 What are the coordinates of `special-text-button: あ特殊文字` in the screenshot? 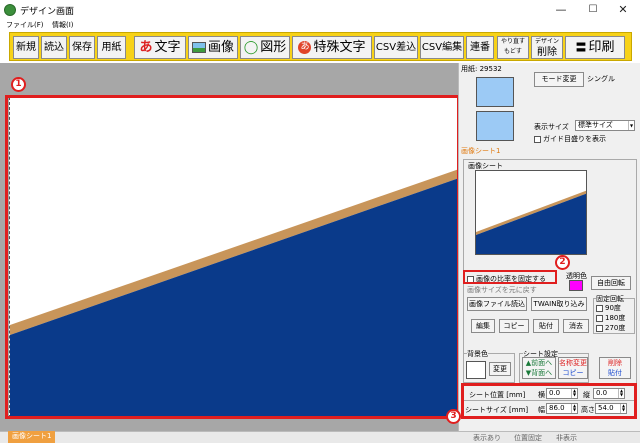 It's located at (332, 47).